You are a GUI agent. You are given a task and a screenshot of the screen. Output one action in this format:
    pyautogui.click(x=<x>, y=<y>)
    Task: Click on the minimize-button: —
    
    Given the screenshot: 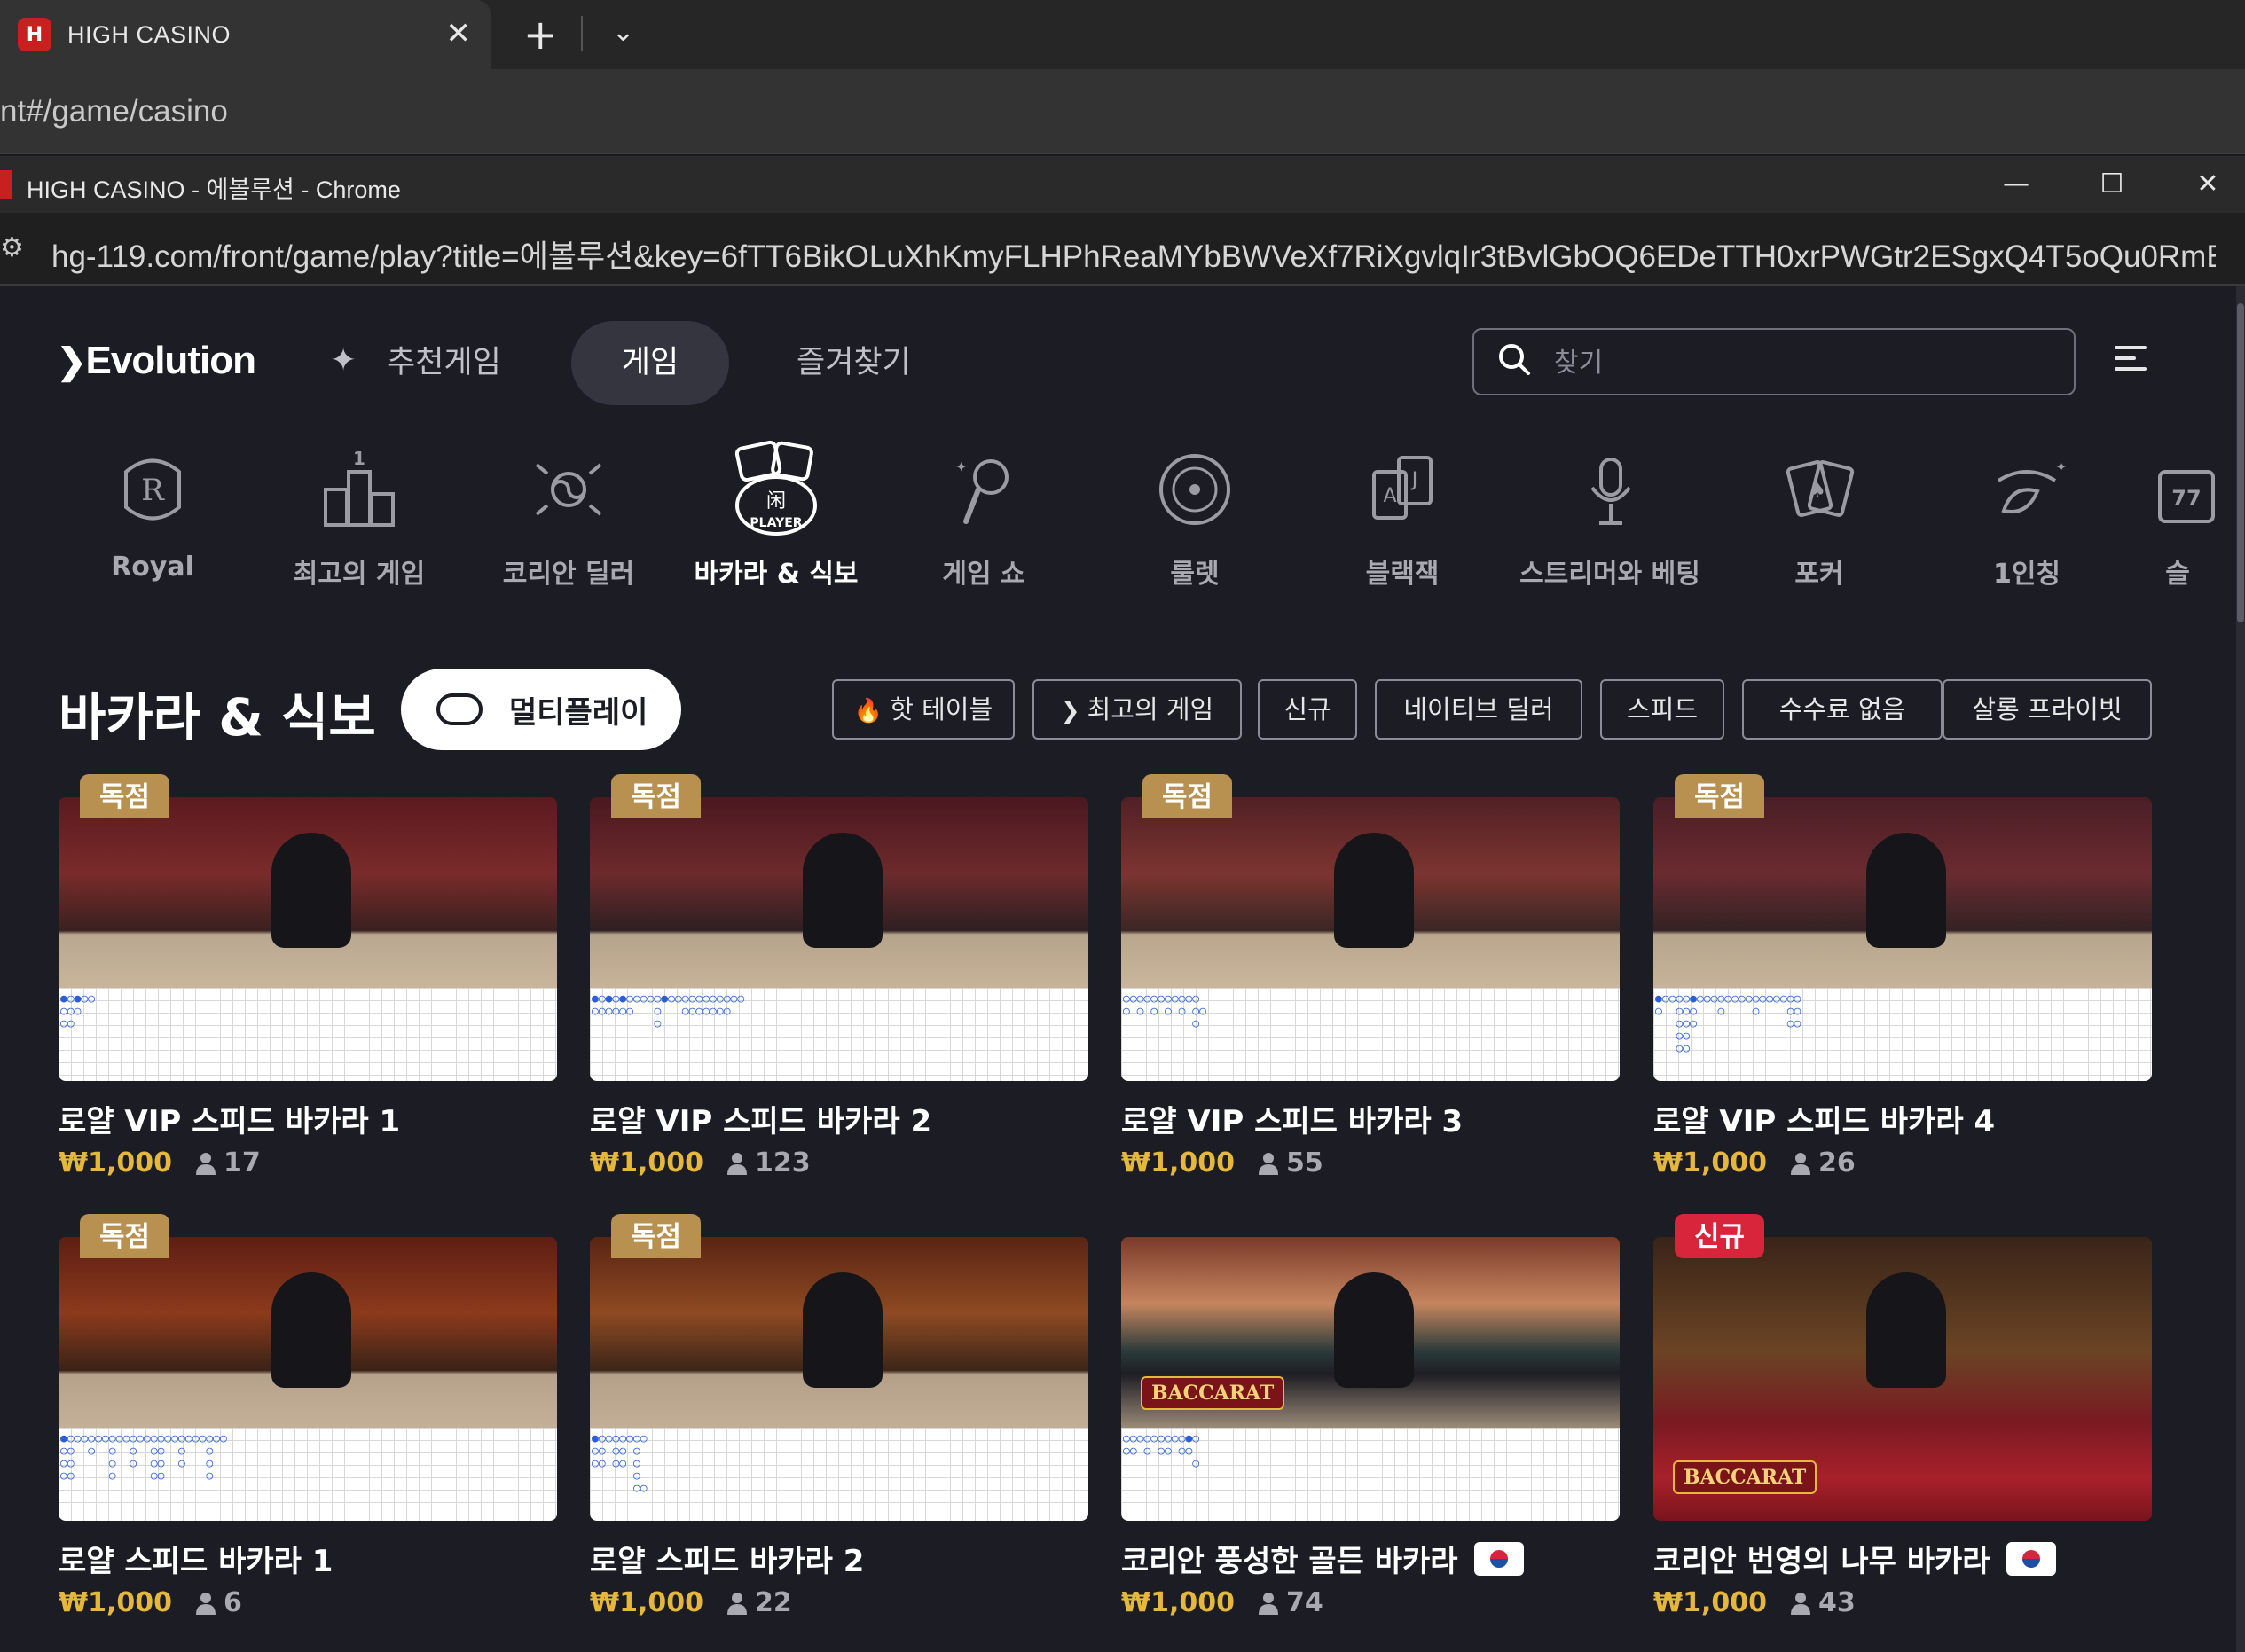 What is the action you would take?
    pyautogui.click(x=2016, y=184)
    